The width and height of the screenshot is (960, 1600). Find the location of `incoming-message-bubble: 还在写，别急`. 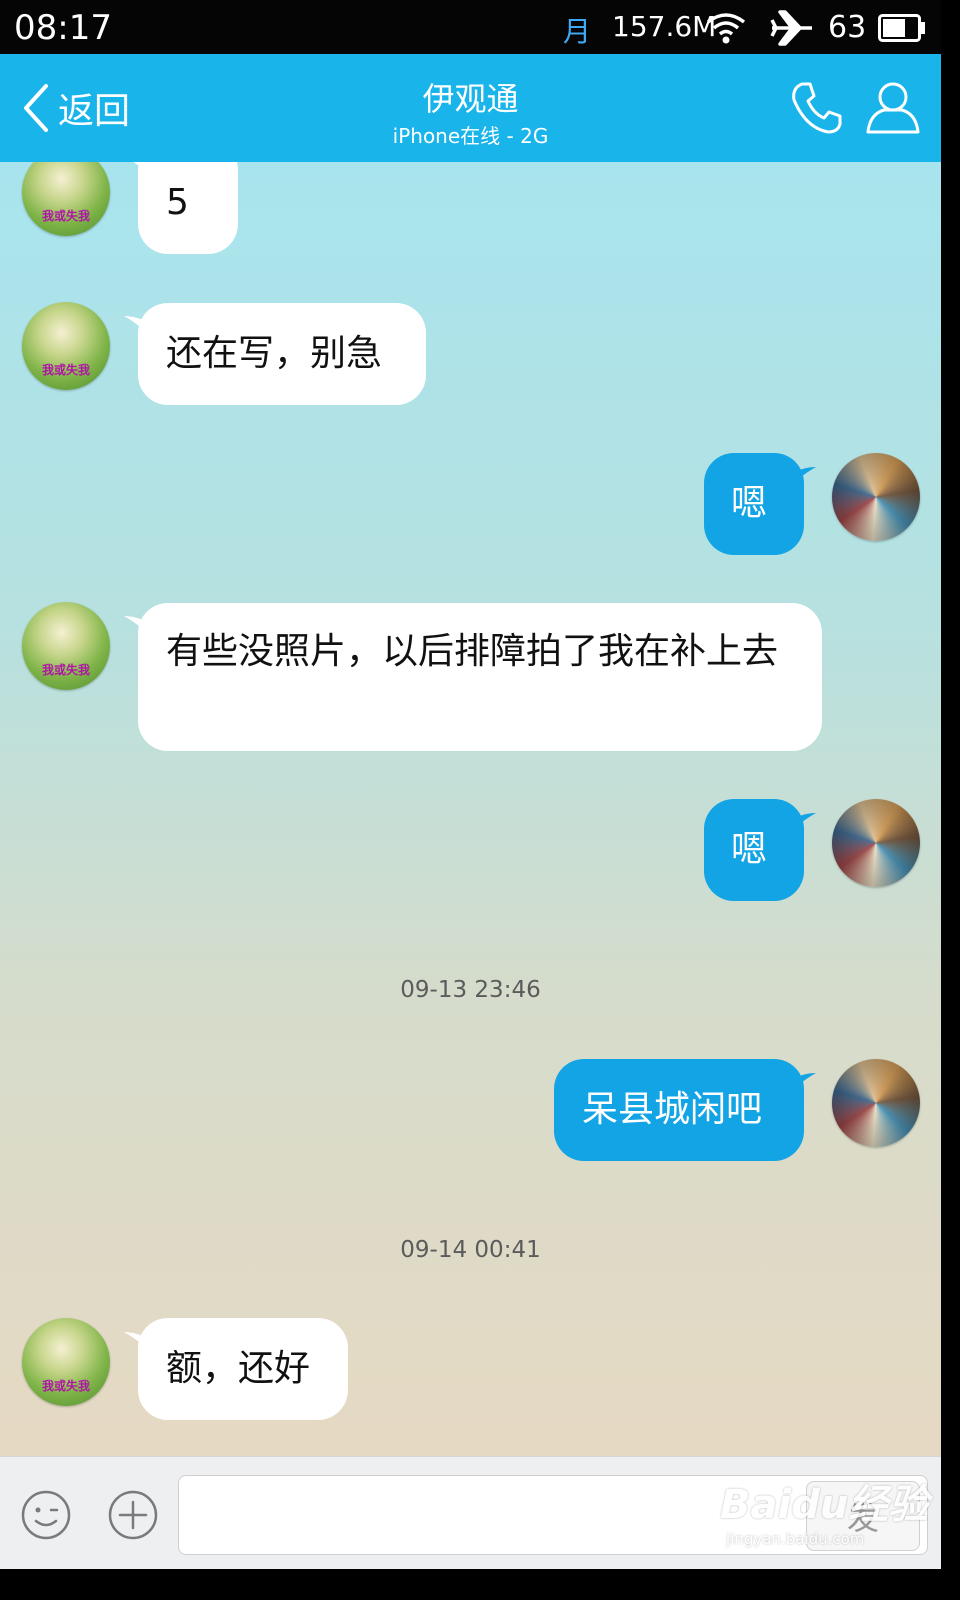

incoming-message-bubble: 还在写，别急 is located at coordinates (282, 354).